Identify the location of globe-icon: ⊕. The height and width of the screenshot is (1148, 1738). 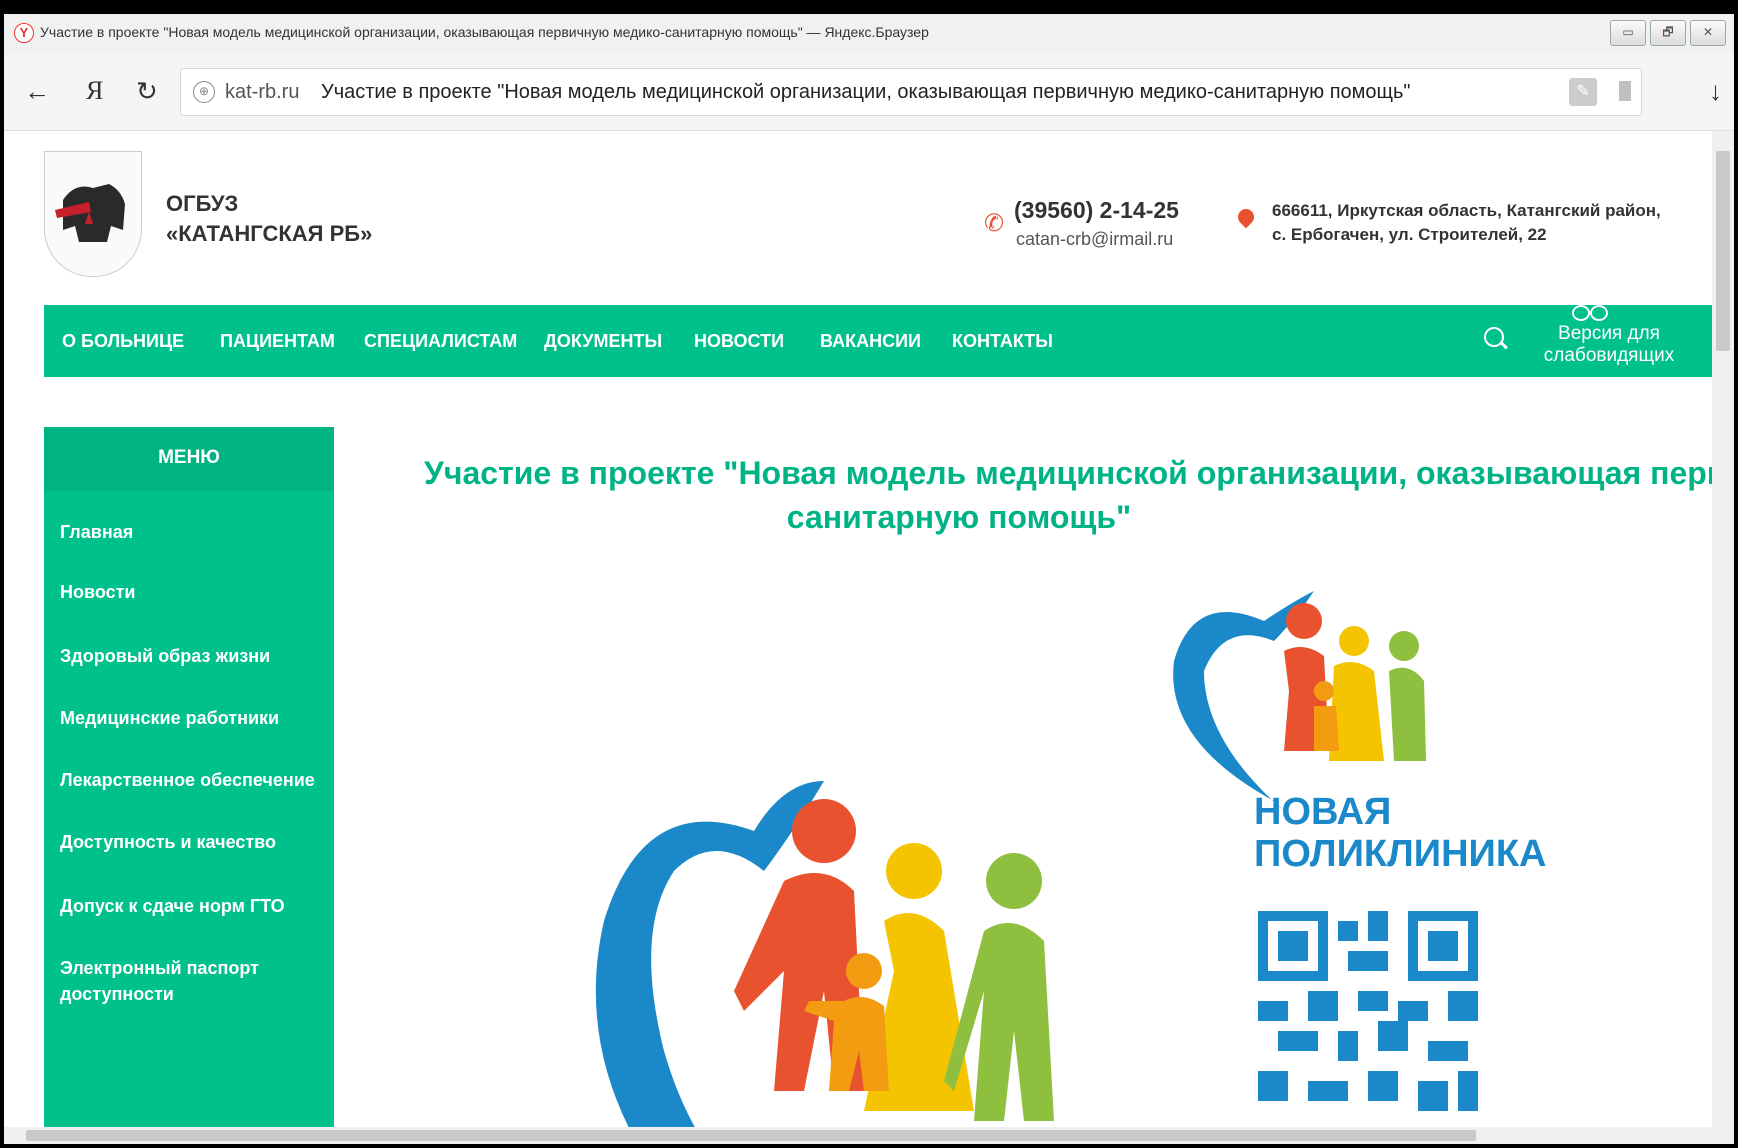
(204, 92).